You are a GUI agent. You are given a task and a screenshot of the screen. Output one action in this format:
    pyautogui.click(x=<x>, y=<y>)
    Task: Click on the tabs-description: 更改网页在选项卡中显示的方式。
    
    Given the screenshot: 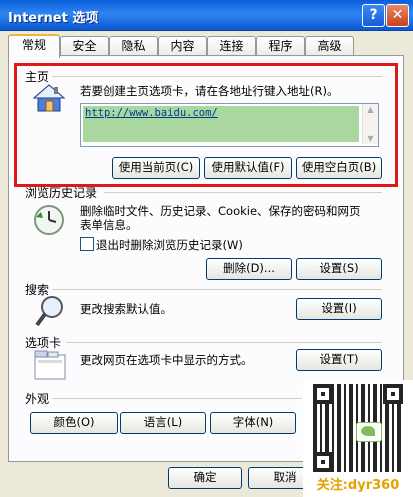 What is the action you would take?
    pyautogui.click(x=166, y=360)
    